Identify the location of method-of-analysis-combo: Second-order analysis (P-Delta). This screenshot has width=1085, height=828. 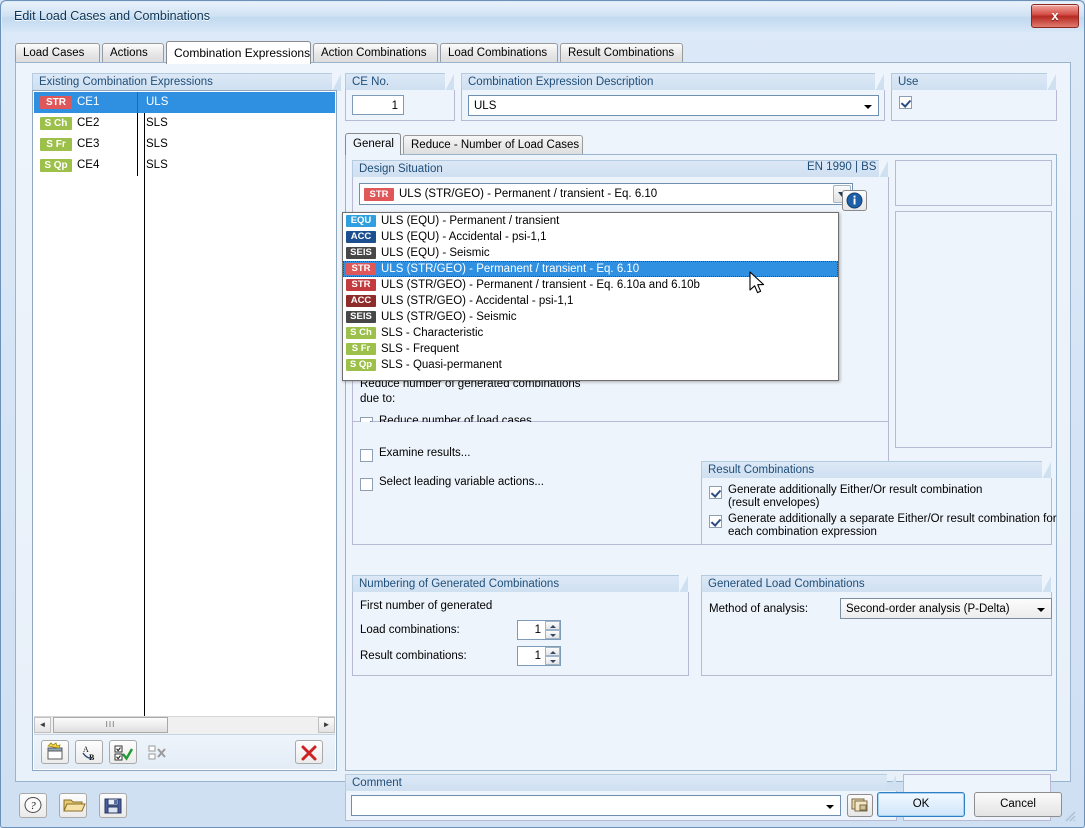
(946, 608).